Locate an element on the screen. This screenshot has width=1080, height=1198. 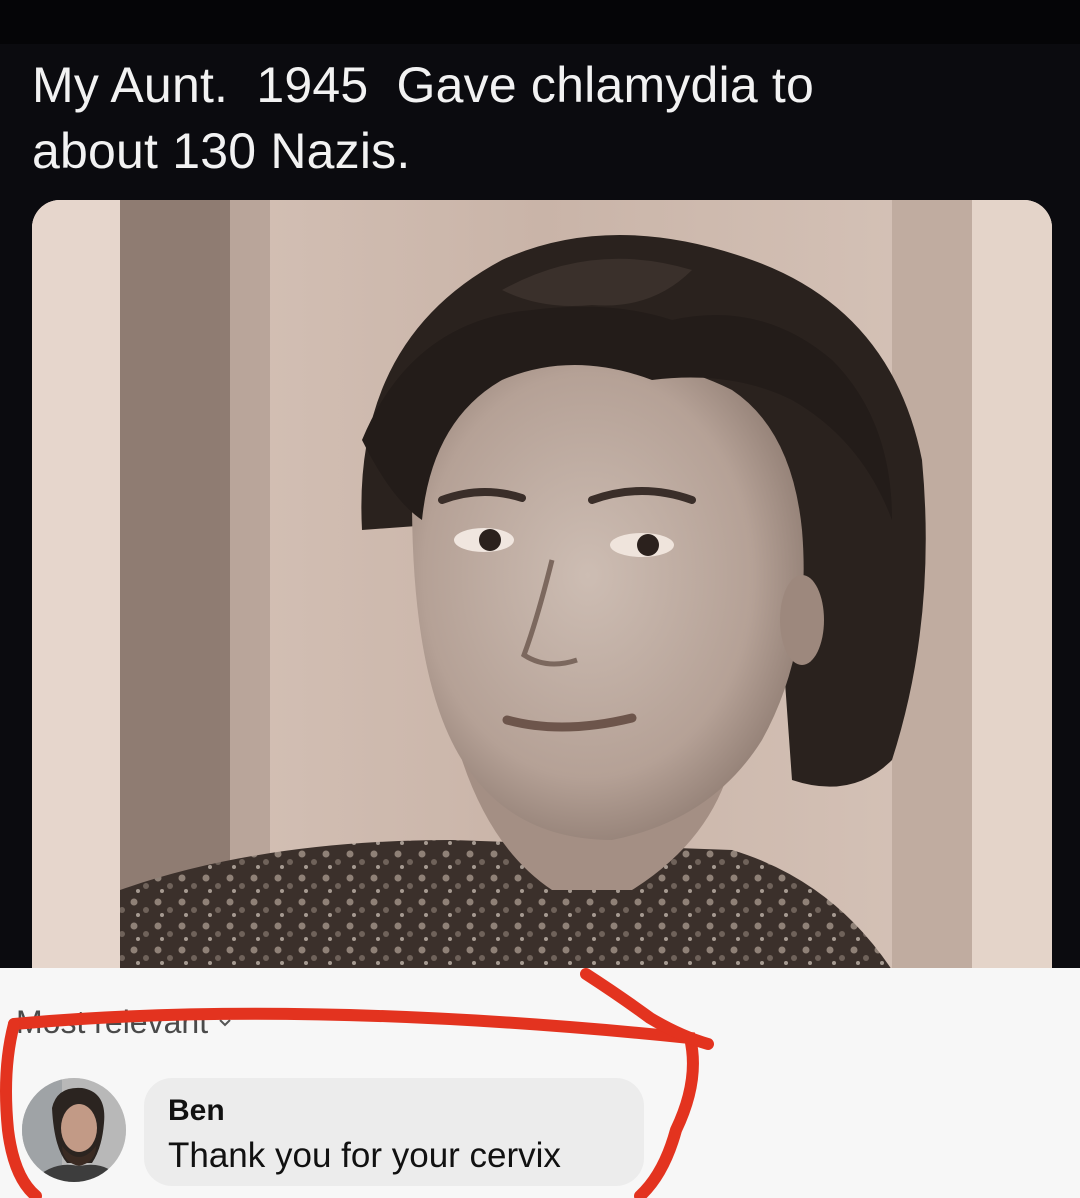
comment-item: Ben Thank you for your cervix is located at coordinates (336, 1132).